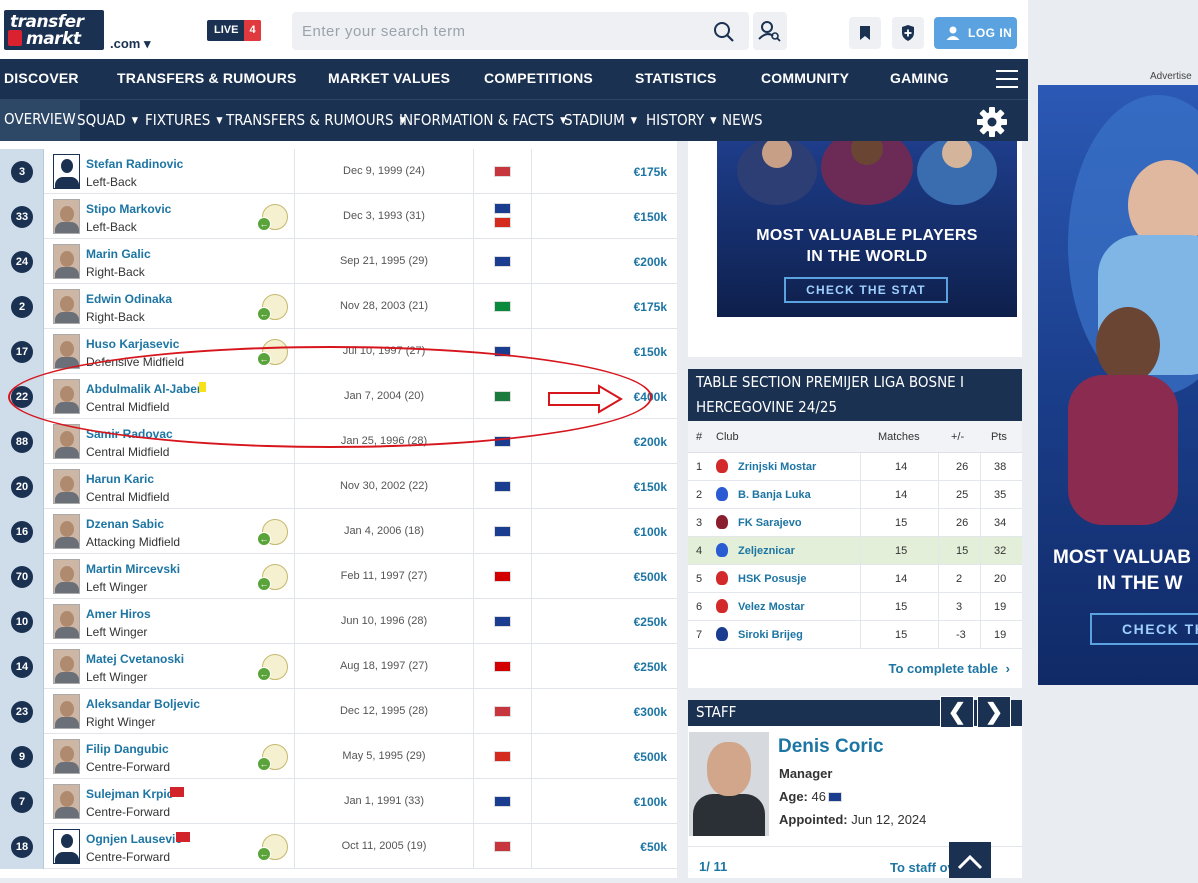 This screenshot has width=1198, height=883. Describe the element at coordinates (130, 44) in the screenshot. I see `domain-selector: .com ▾` at that location.